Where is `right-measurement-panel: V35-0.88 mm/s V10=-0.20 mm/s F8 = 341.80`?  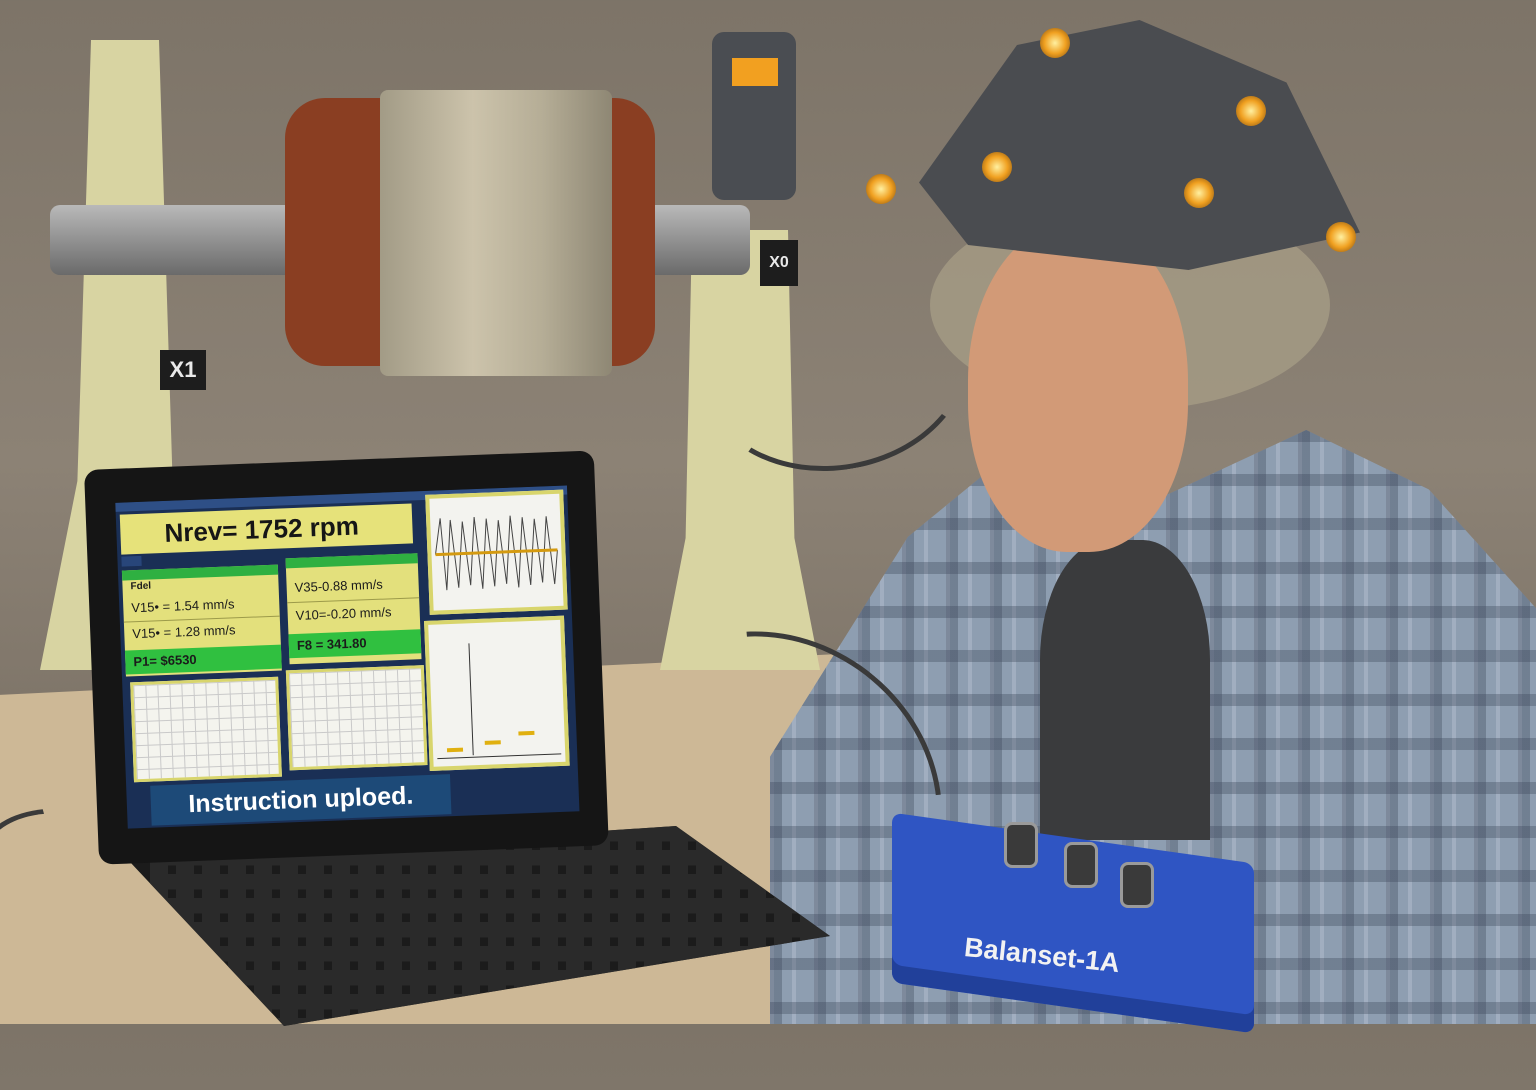
right-measurement-panel: V35-0.88 mm/s V10=-0.20 mm/s F8 = 341.80 is located at coordinates (353, 609).